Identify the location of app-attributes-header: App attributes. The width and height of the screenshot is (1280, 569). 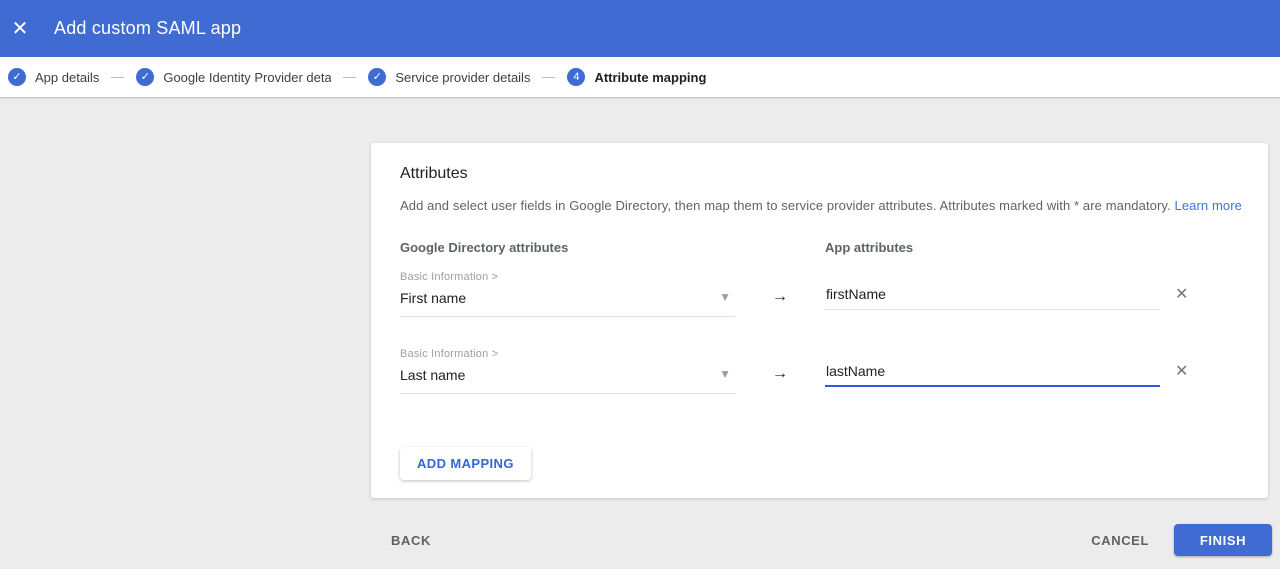
(869, 247).